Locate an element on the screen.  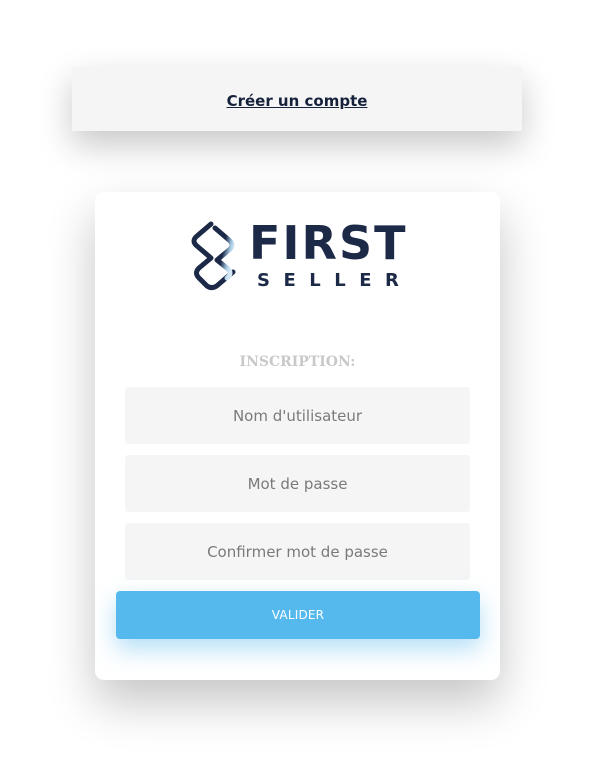
create-account-link: Créer un compte is located at coordinates (297, 101).